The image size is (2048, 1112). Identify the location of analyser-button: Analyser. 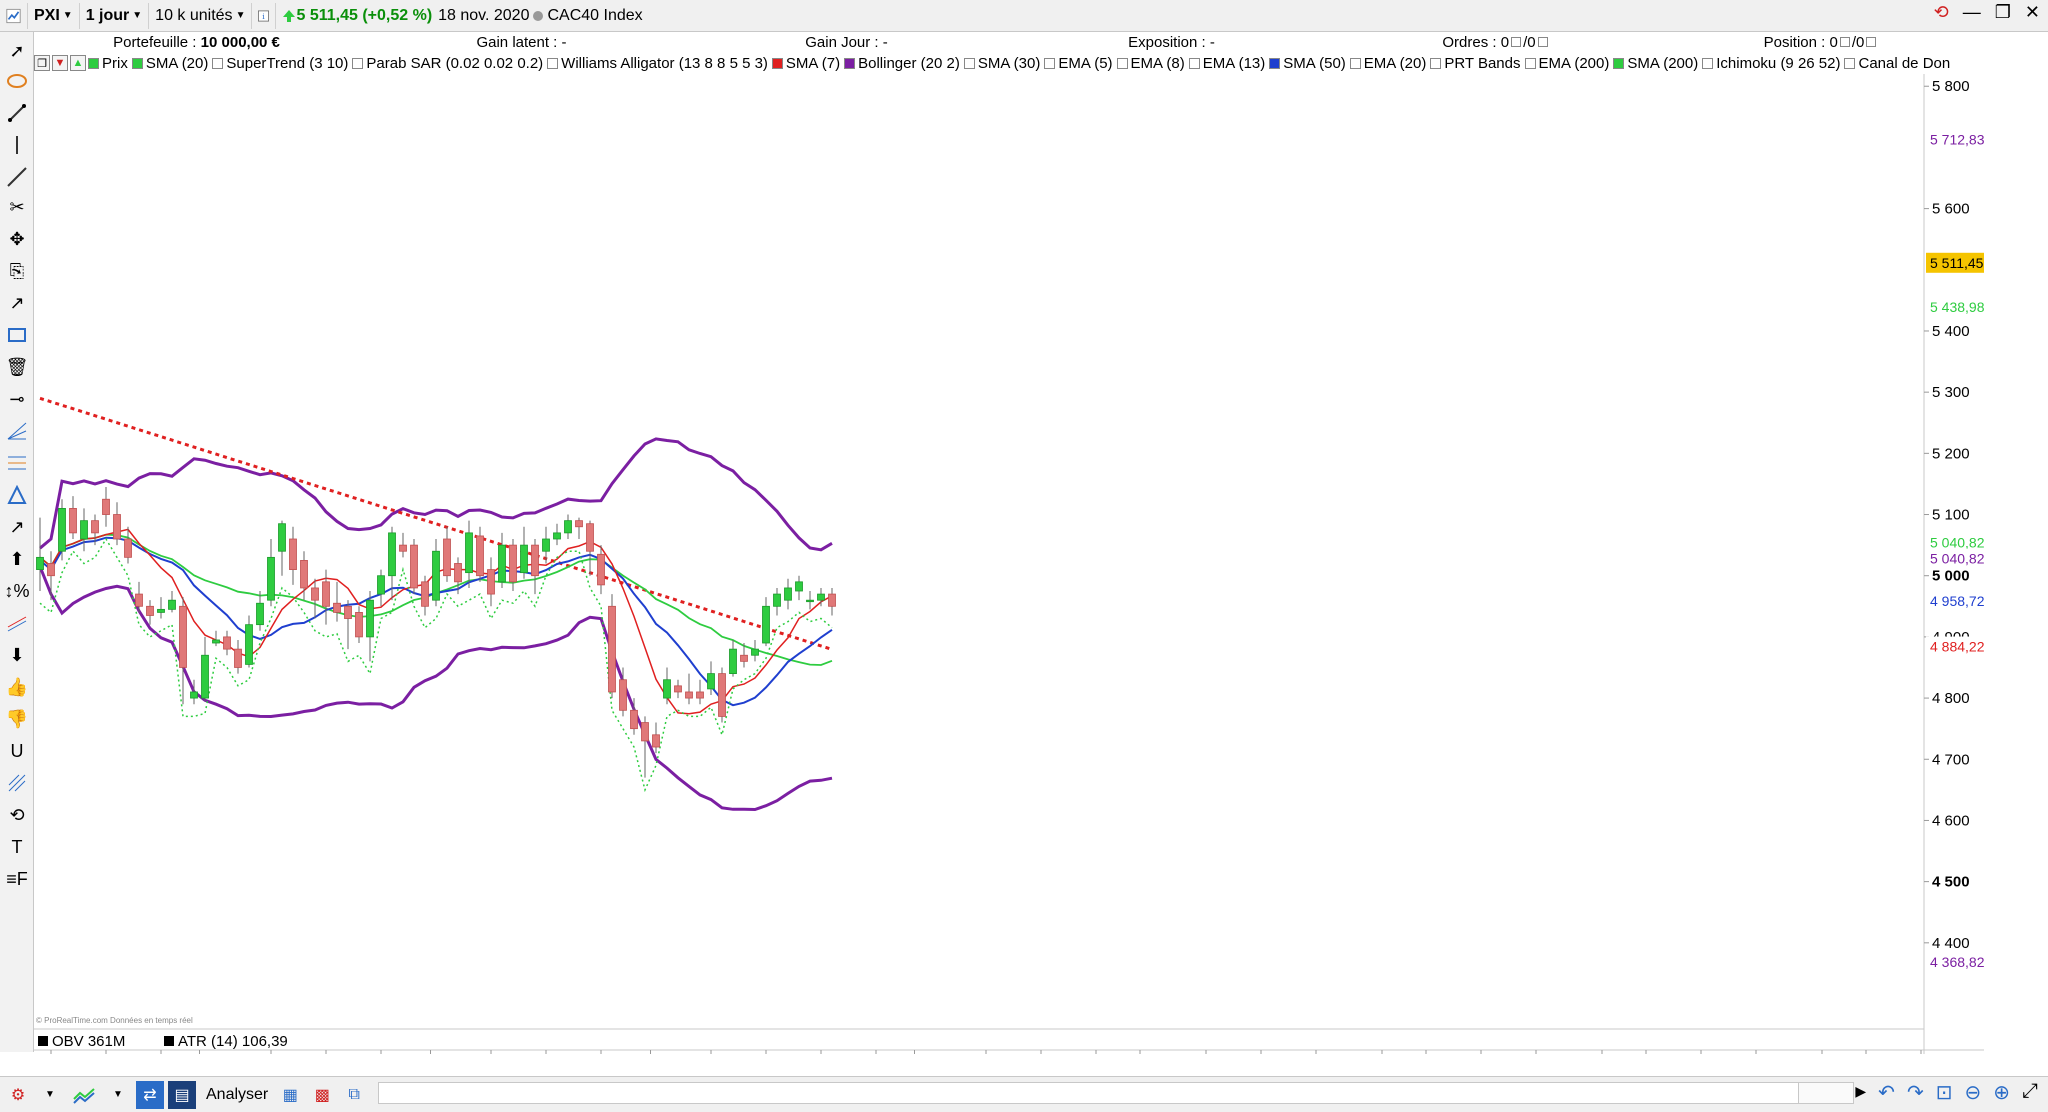
(237, 1095).